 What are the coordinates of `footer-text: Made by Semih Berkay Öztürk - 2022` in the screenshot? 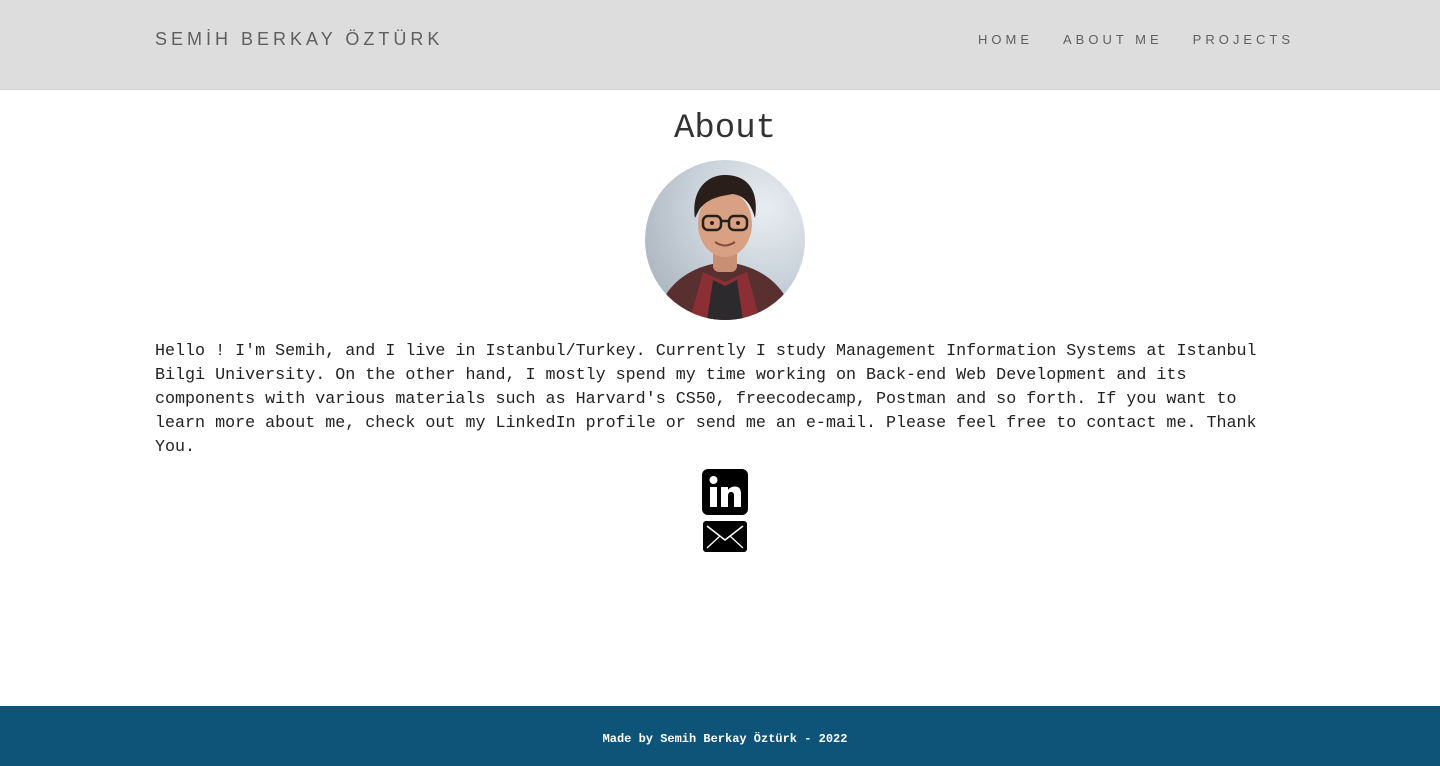 It's located at (725, 739).